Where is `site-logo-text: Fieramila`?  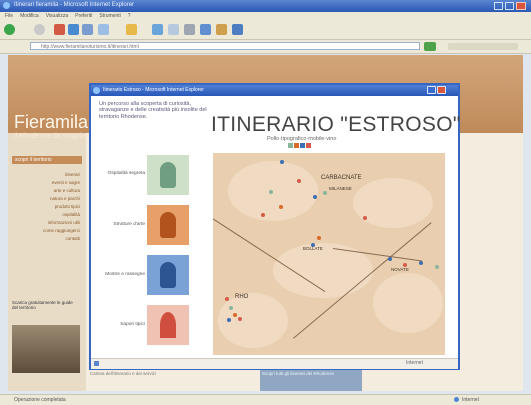
site-logo-text: Fieramila is located at coordinates (51, 122).